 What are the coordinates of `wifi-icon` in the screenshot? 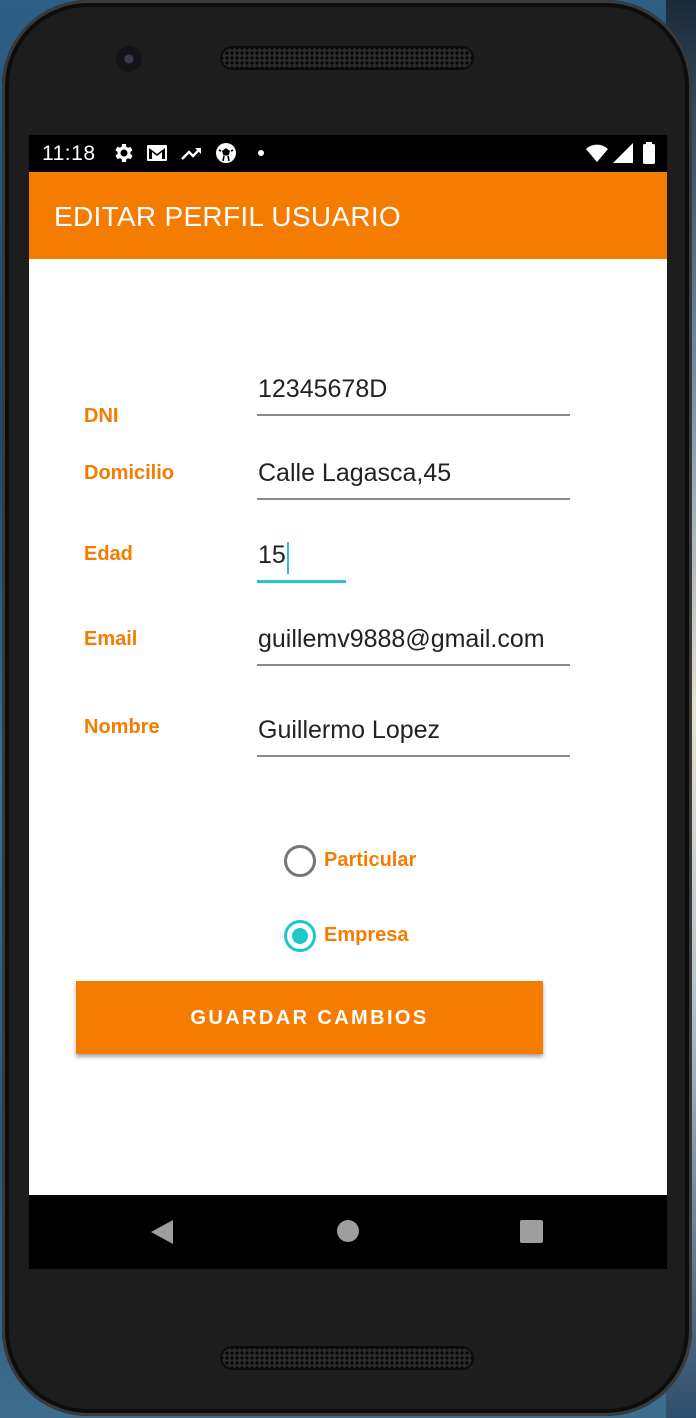 It's located at (597, 153).